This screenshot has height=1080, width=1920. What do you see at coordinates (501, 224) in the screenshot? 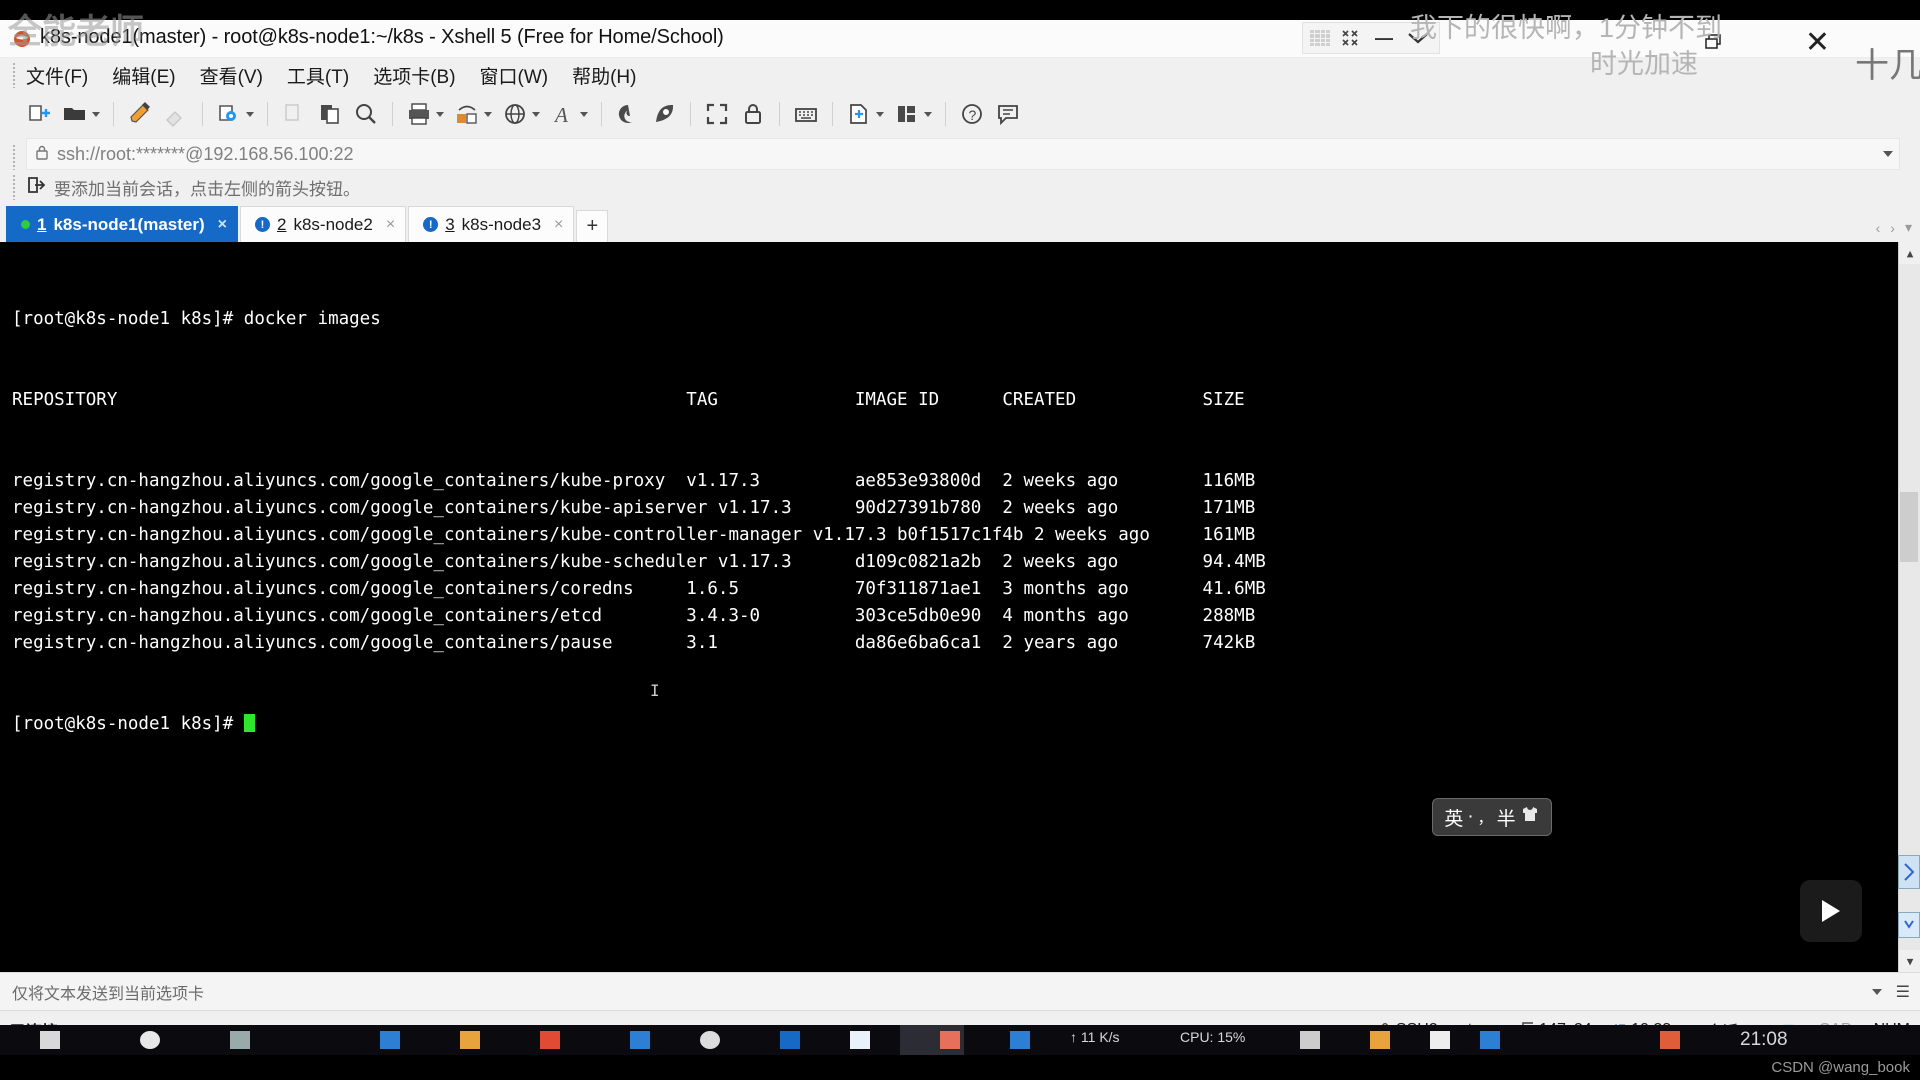
I see `tab-label: k8s-node3` at bounding box center [501, 224].